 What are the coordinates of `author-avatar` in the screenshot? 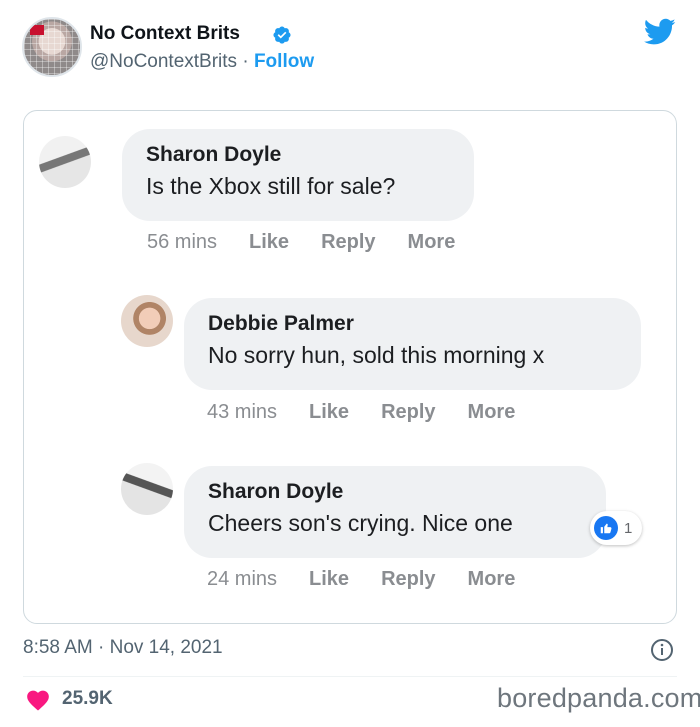 It's located at (52, 47).